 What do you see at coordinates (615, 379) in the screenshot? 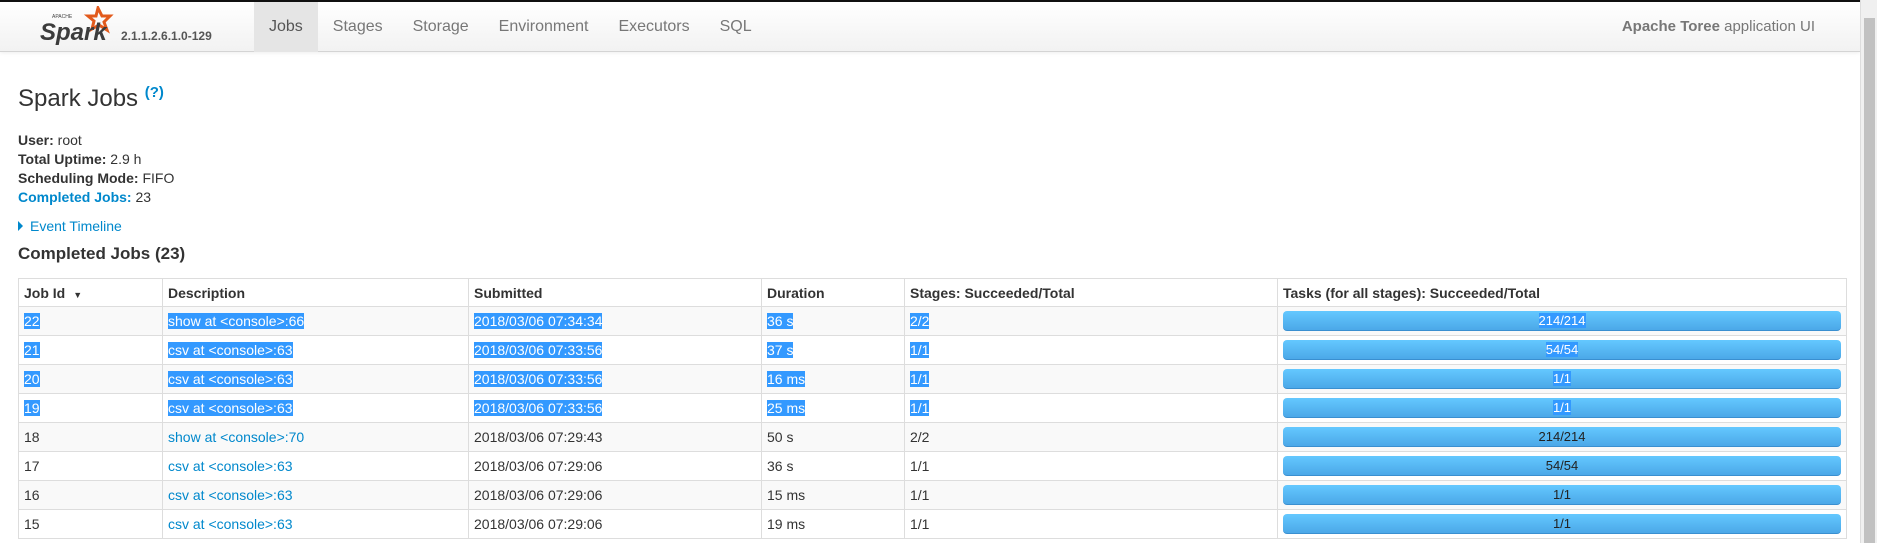
I see `job-submitted: 2018/03/06 07:33:56` at bounding box center [615, 379].